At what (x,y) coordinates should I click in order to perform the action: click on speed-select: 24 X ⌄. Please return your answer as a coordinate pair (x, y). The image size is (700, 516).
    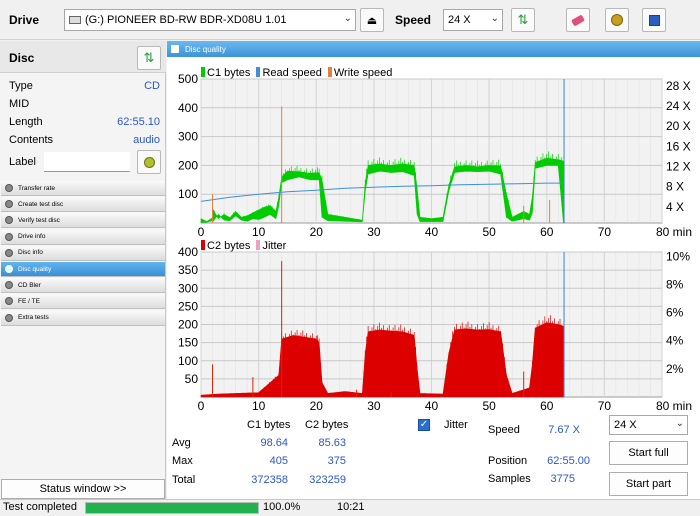
    Looking at the image, I should click on (473, 20).